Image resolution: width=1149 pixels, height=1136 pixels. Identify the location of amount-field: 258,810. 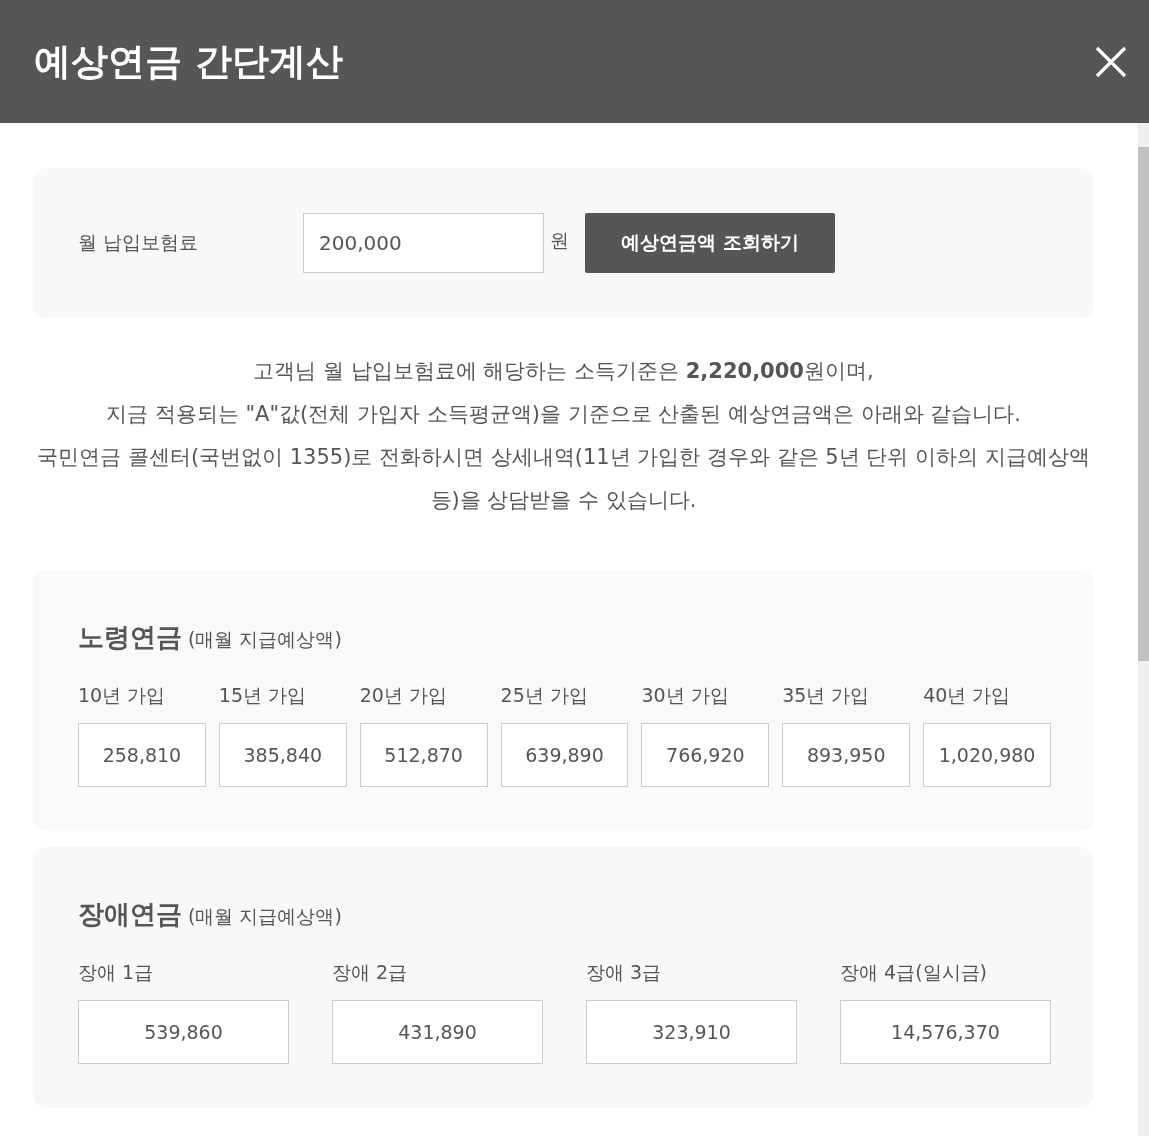
(142, 755).